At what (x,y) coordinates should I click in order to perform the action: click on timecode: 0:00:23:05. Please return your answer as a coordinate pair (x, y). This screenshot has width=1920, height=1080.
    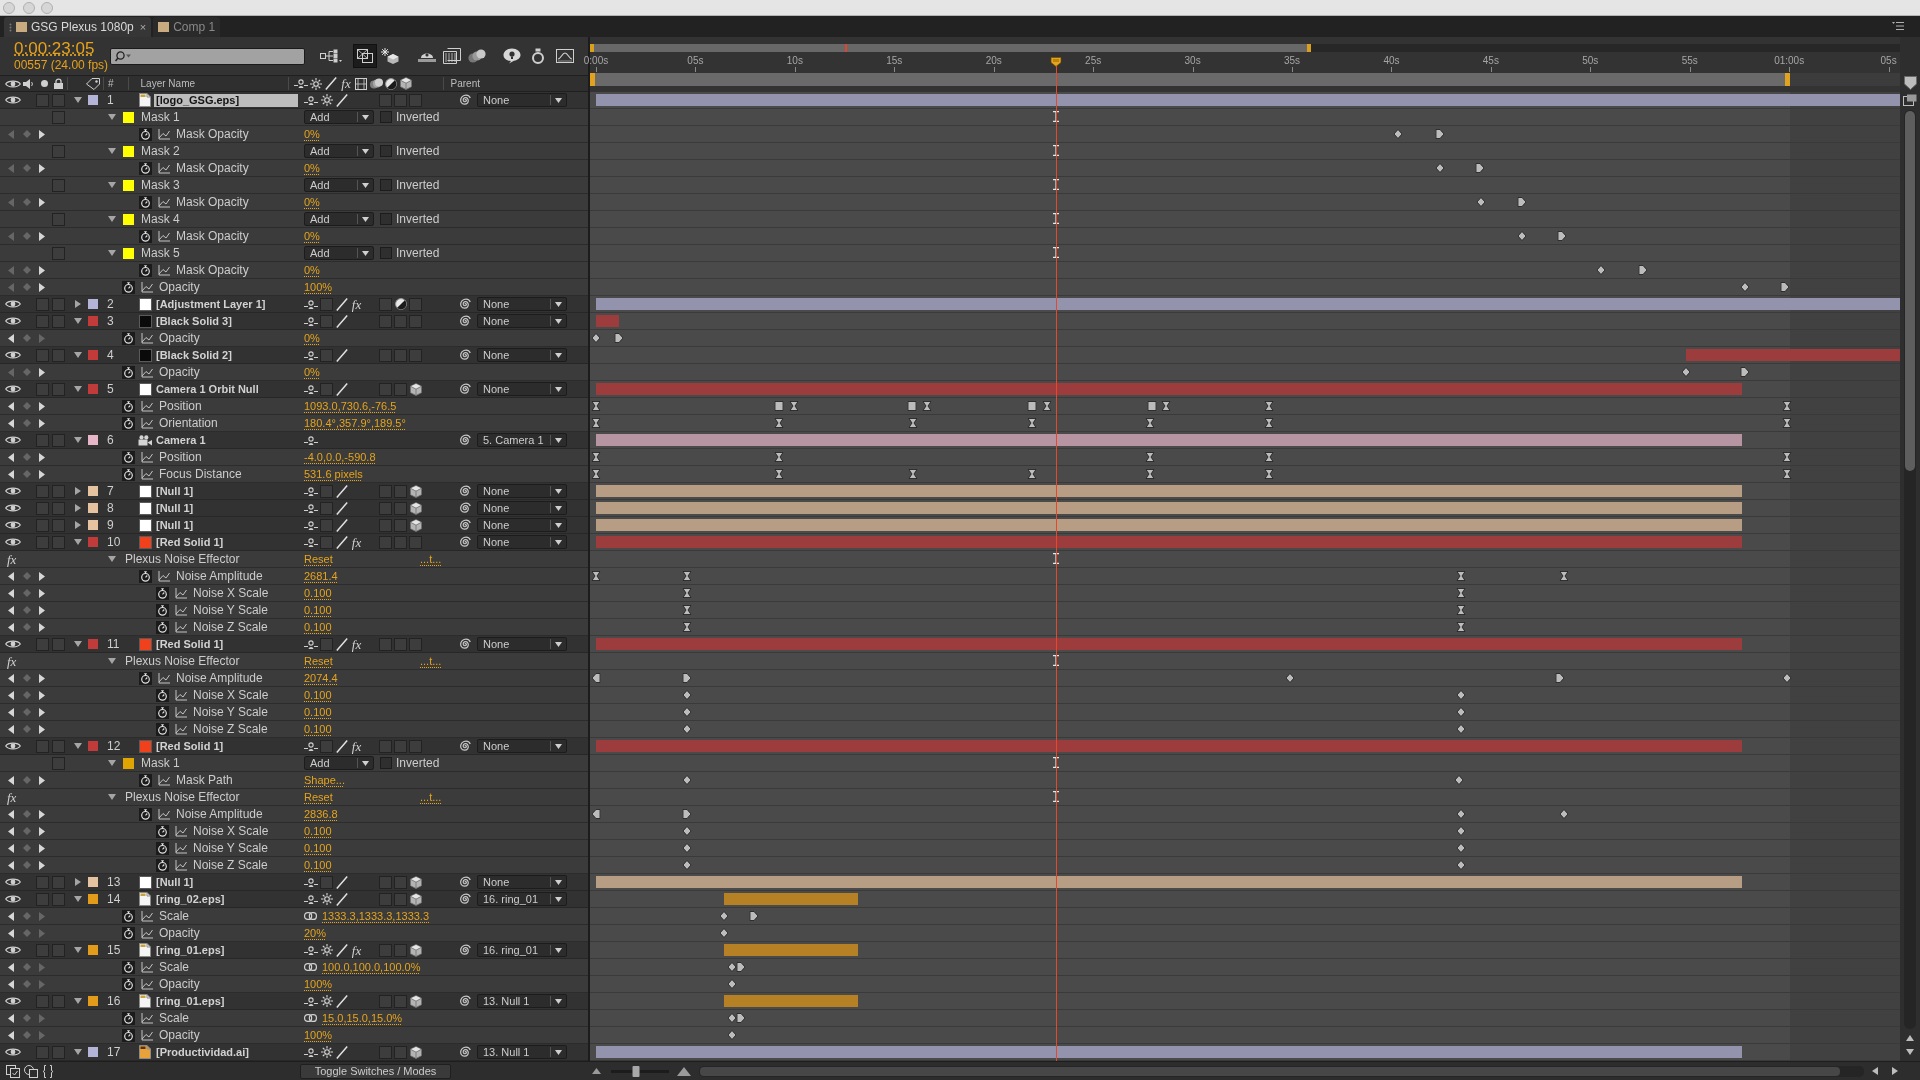
    Looking at the image, I should click on (54, 48).